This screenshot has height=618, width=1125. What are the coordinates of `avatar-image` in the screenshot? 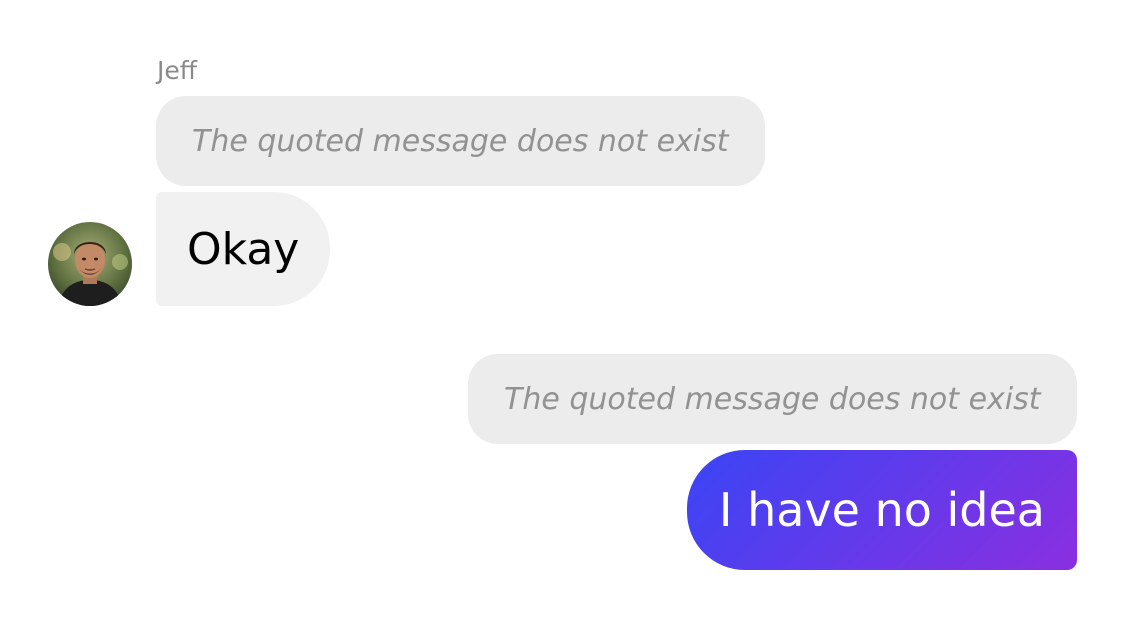 It's located at (90, 264).